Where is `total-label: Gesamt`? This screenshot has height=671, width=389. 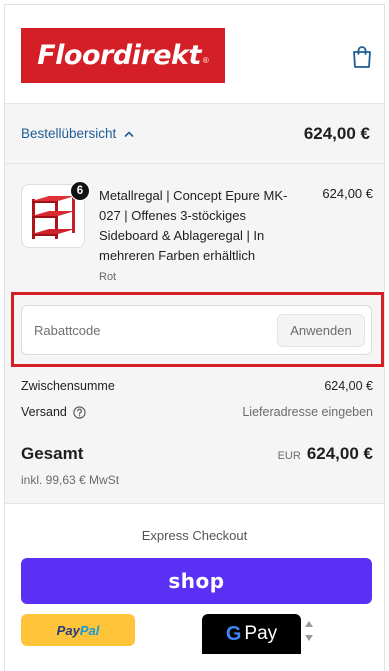
total-label: Gesamt is located at coordinates (52, 453).